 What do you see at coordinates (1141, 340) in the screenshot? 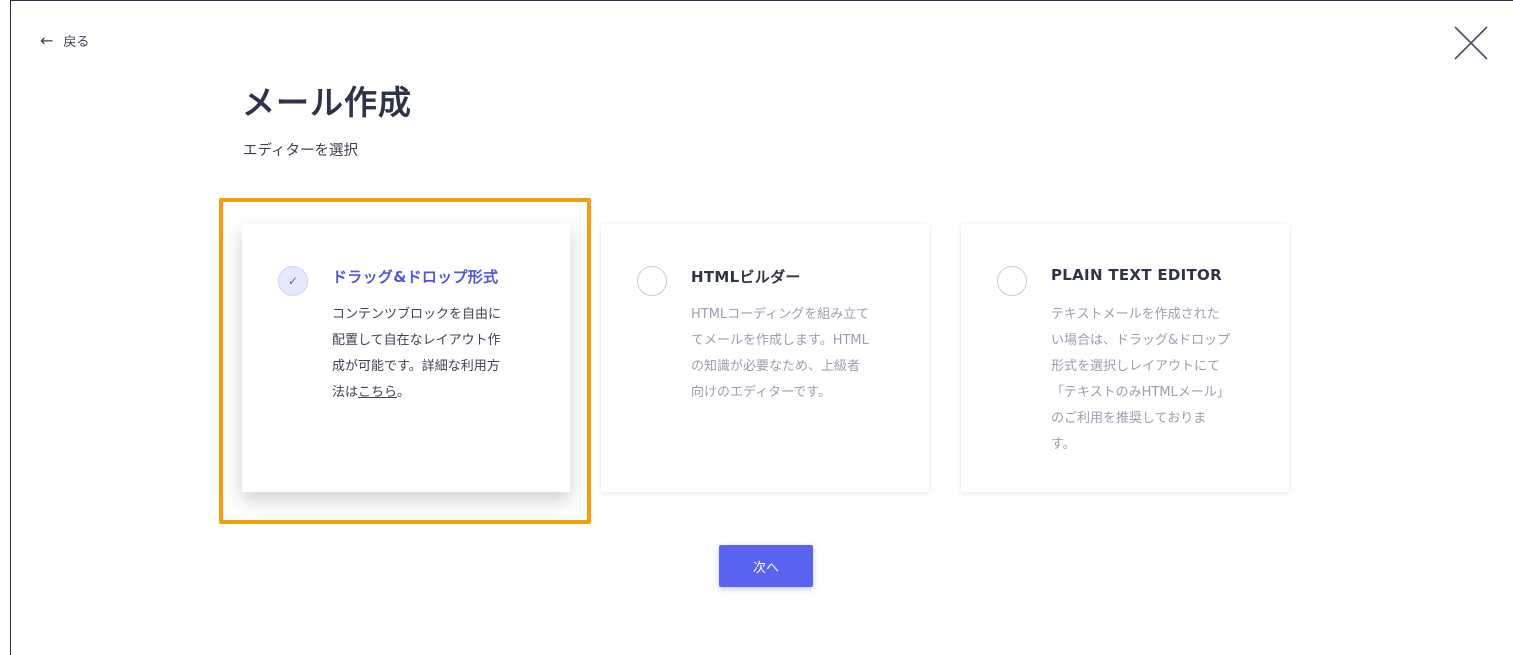
I see `description-line: い場合は、ドラッグ&ドロップ` at bounding box center [1141, 340].